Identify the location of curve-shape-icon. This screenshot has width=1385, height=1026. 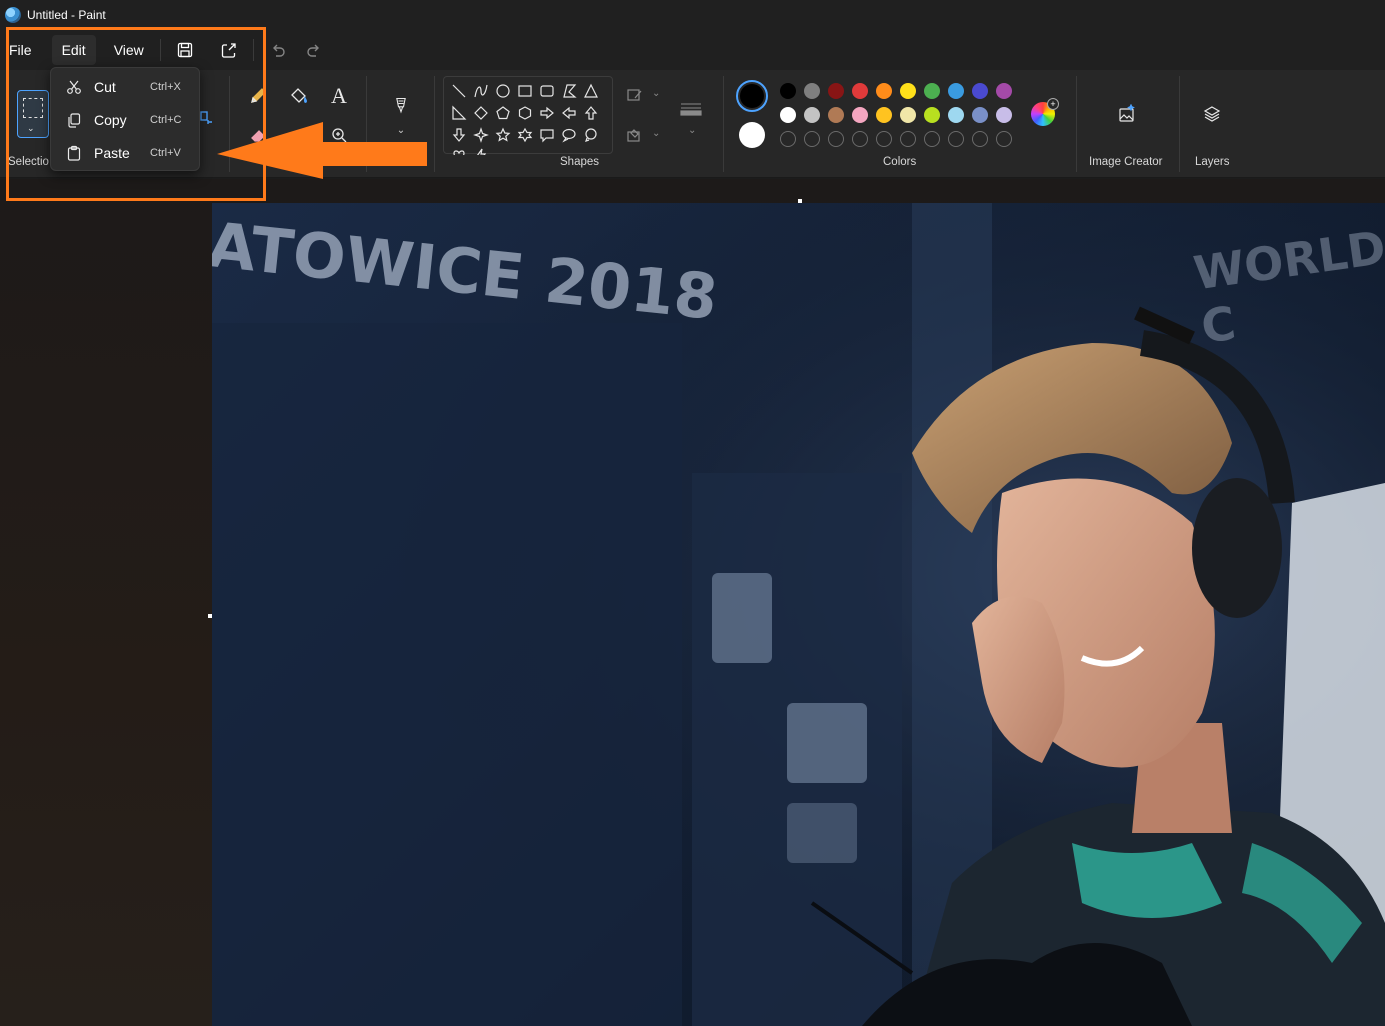
(481, 91).